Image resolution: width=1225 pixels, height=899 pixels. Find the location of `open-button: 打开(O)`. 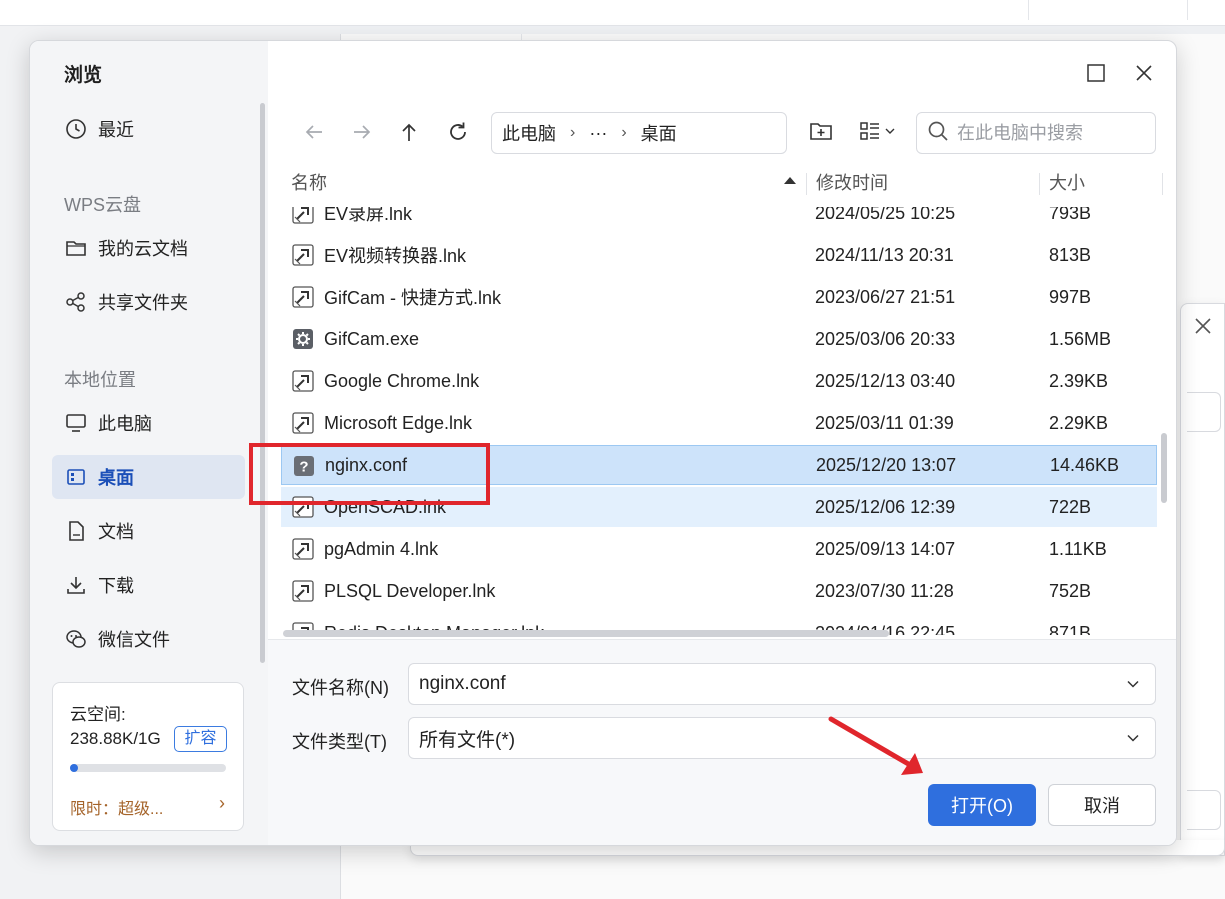

open-button: 打开(O) is located at coordinates (982, 805).